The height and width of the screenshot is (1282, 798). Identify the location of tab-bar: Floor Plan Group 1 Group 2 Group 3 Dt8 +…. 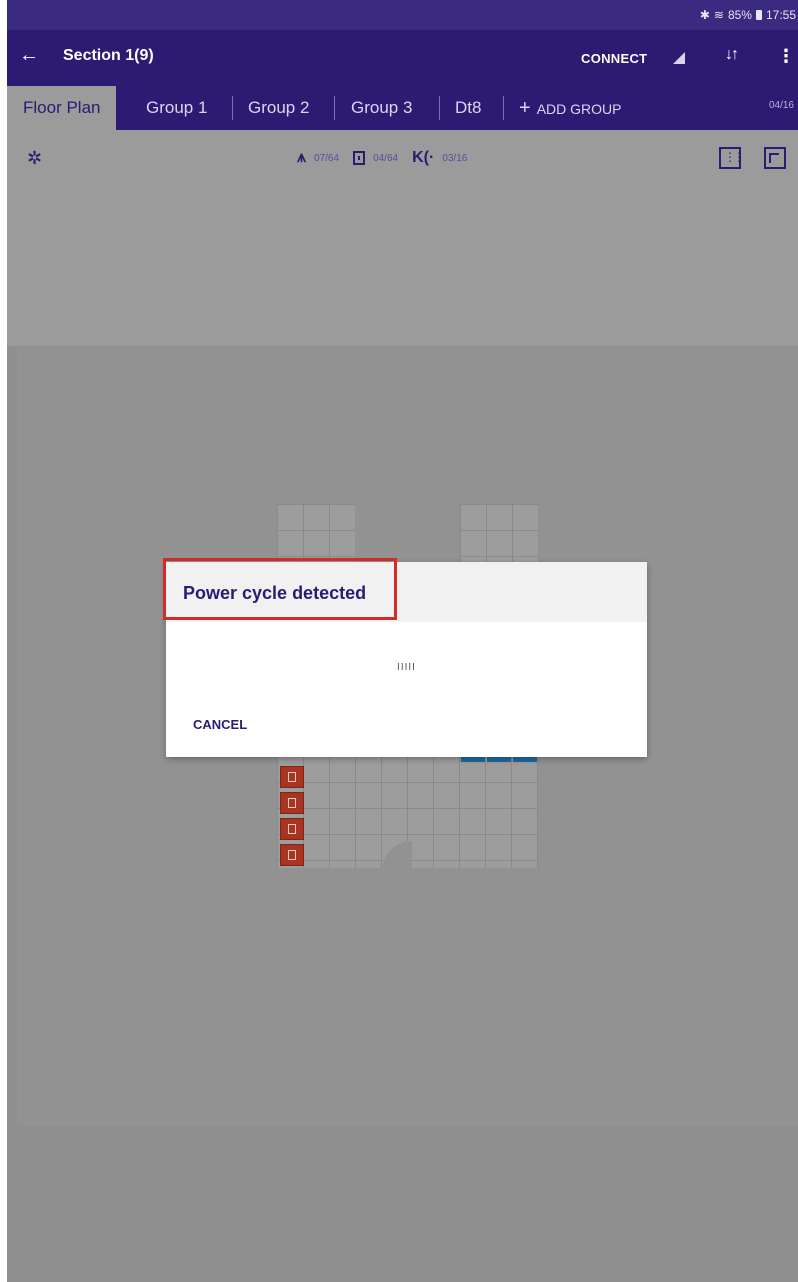
(402, 108).